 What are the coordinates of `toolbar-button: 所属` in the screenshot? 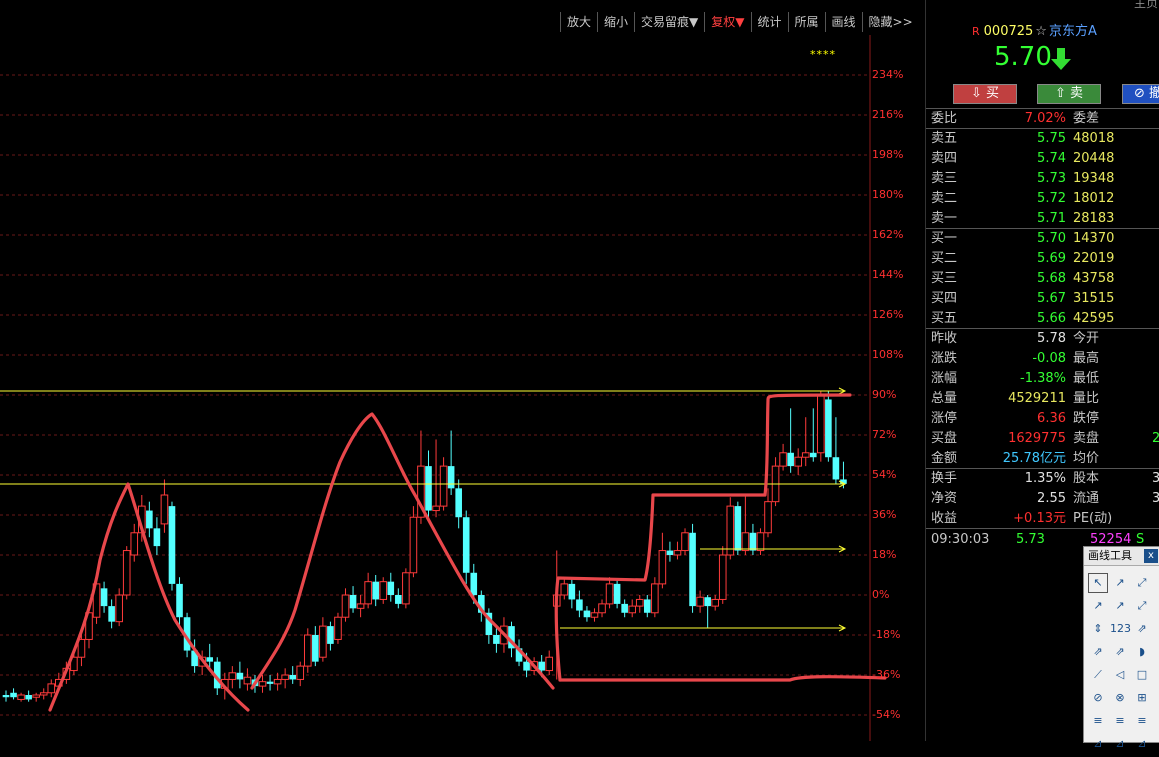 It's located at (806, 22).